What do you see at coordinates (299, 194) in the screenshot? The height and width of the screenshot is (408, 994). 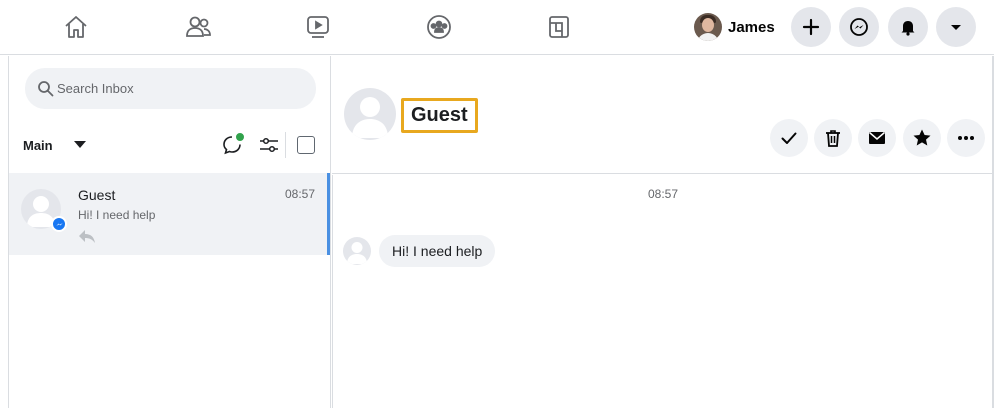 I see `thread-timestamp: 08:57` at bounding box center [299, 194].